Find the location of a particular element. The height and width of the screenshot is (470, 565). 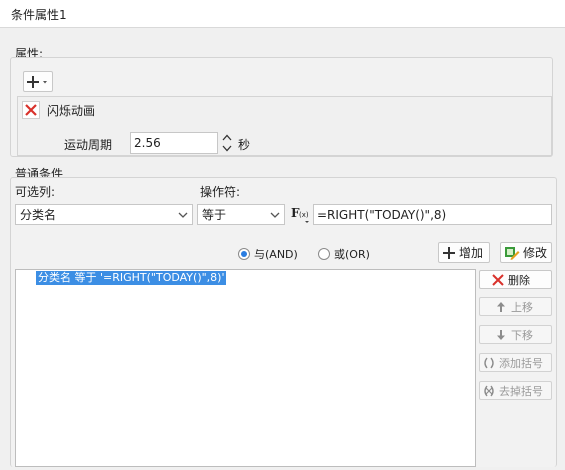

move-up-button-label: 上移 is located at coordinates (522, 307).